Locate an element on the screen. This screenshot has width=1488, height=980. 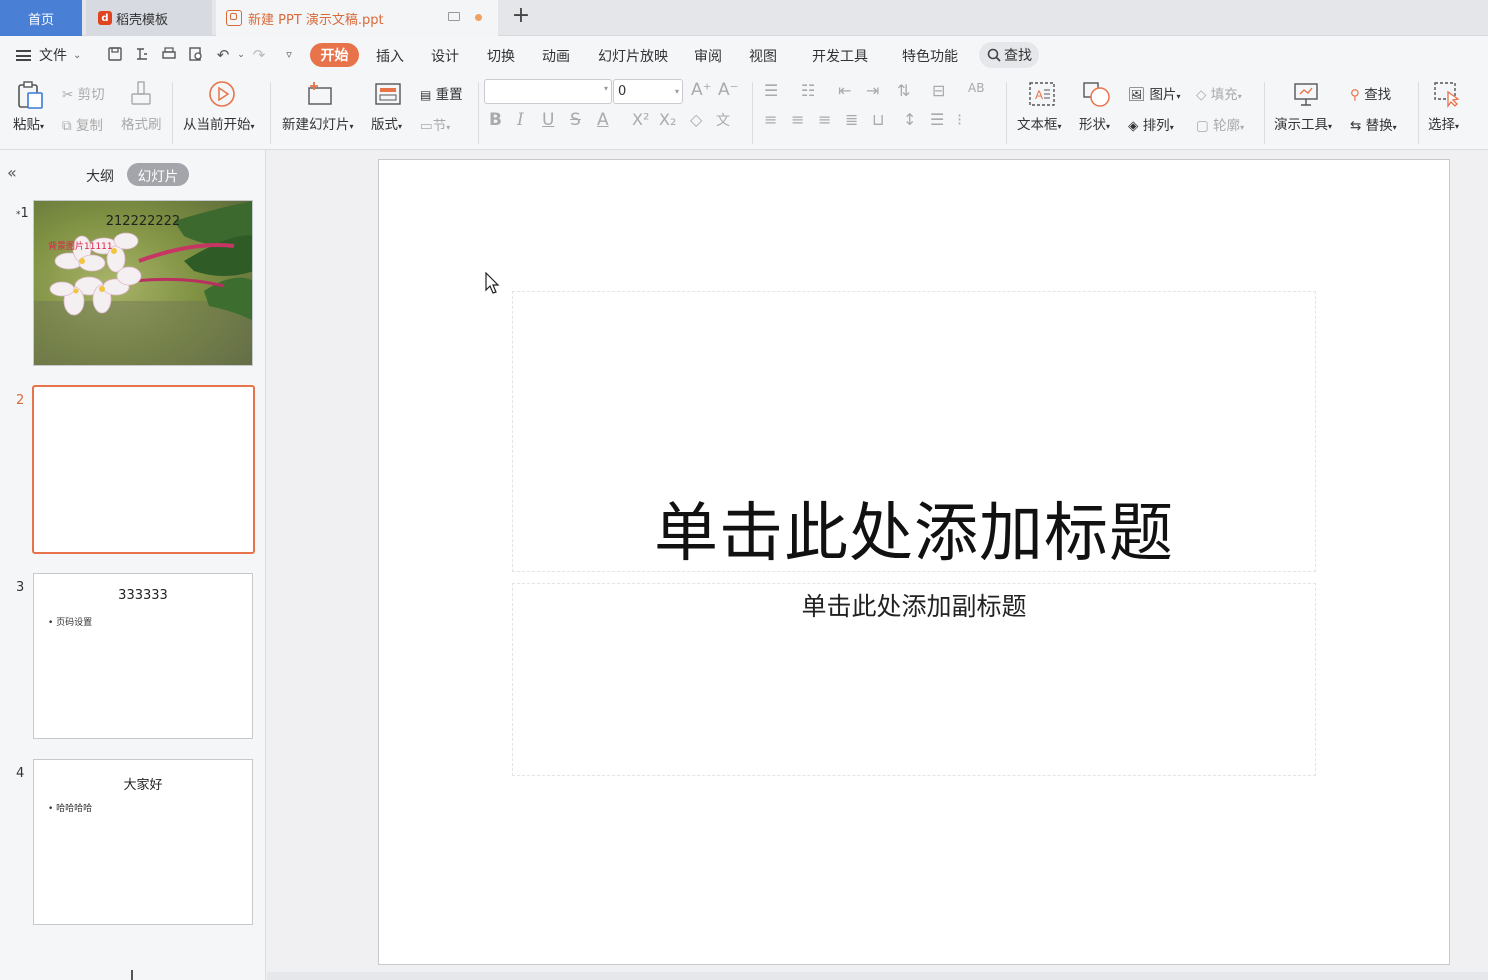
picture-button: 🖼 图片▾ is located at coordinates (1154, 93).